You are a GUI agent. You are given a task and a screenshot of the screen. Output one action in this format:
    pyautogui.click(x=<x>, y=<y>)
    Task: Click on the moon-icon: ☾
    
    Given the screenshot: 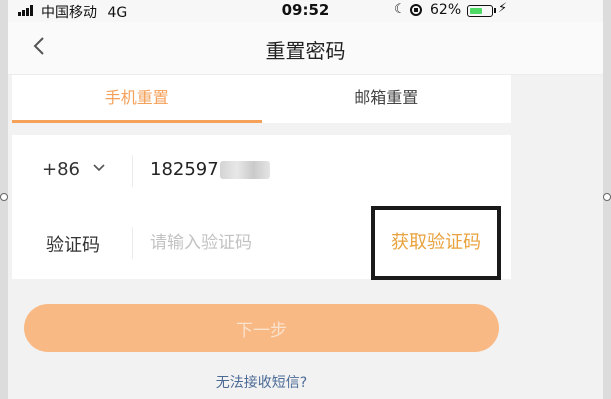 What is the action you would take?
    pyautogui.click(x=400, y=9)
    